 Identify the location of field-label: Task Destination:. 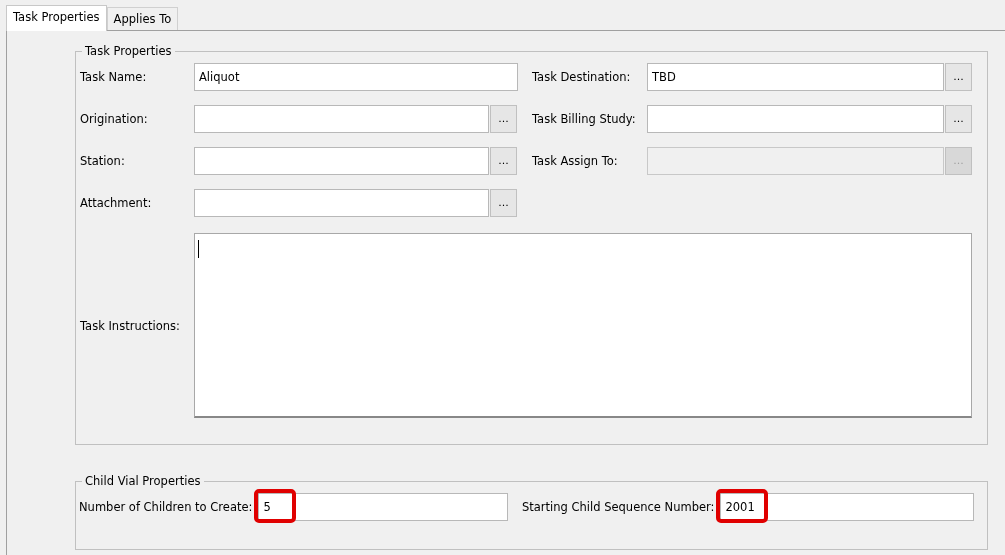
(582, 77).